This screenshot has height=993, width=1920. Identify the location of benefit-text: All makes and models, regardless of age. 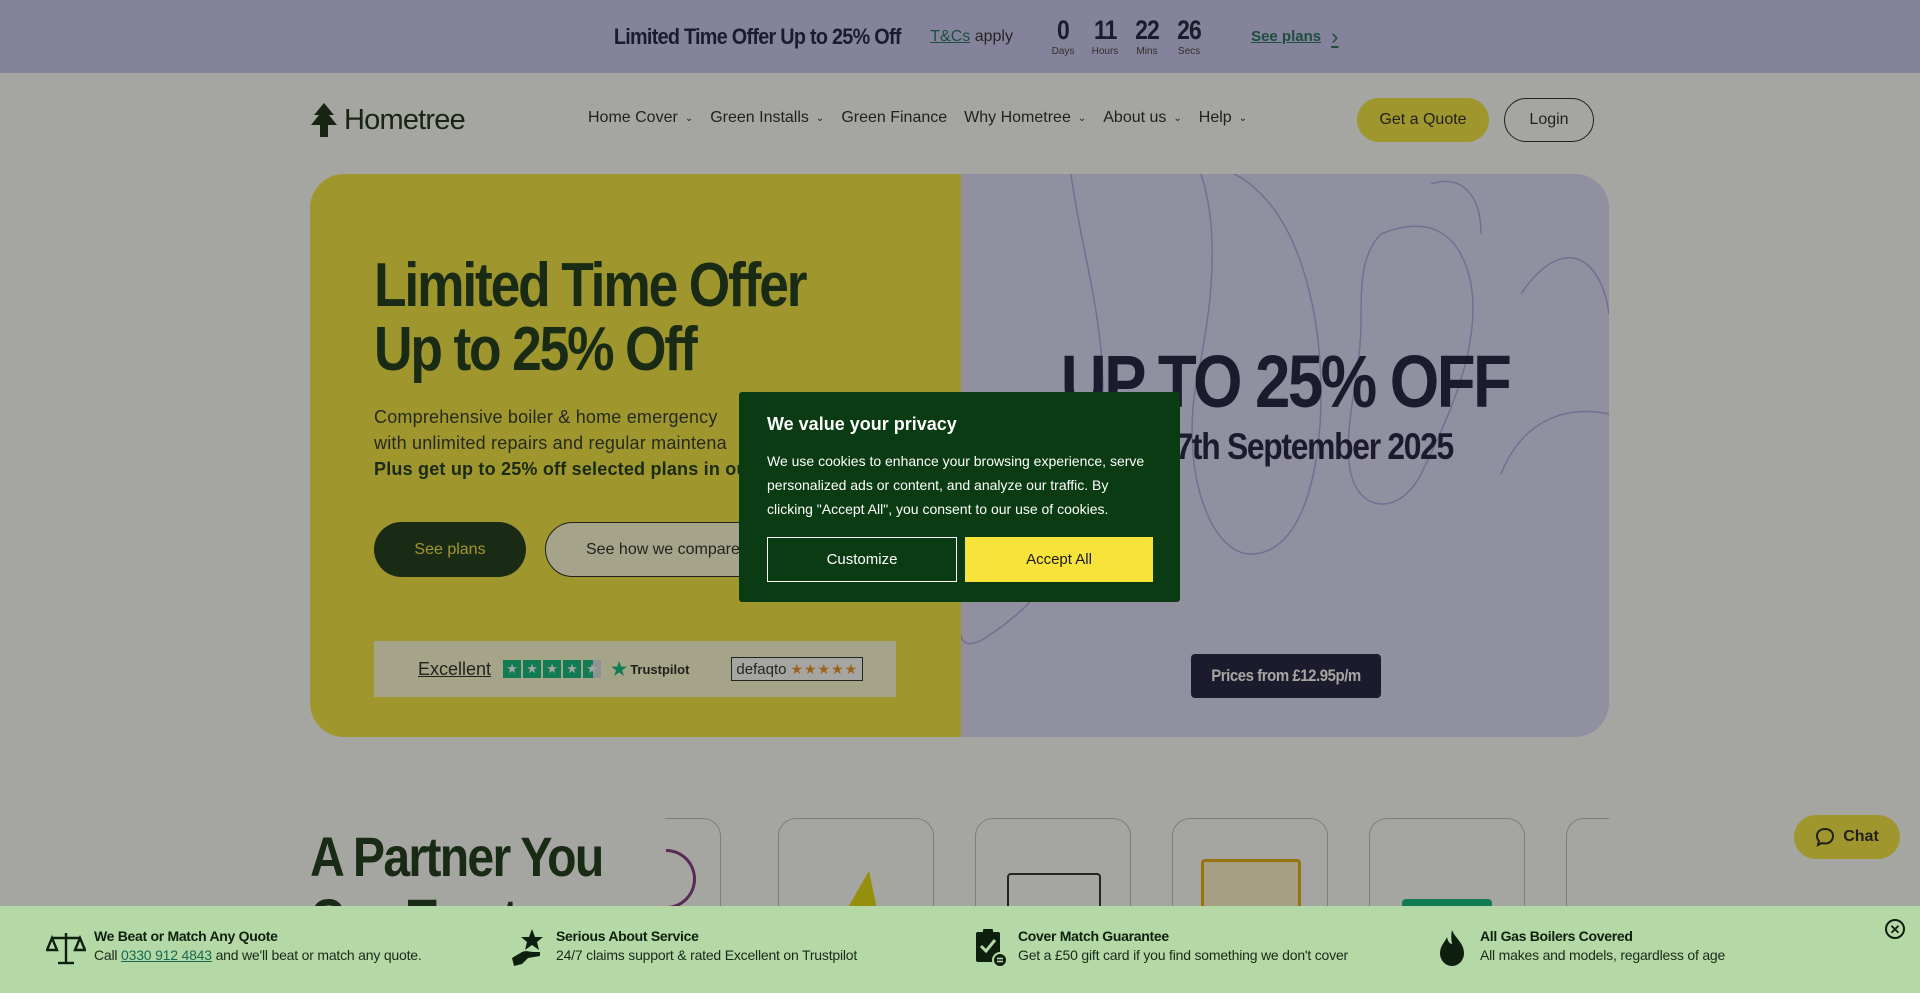
(1603, 955).